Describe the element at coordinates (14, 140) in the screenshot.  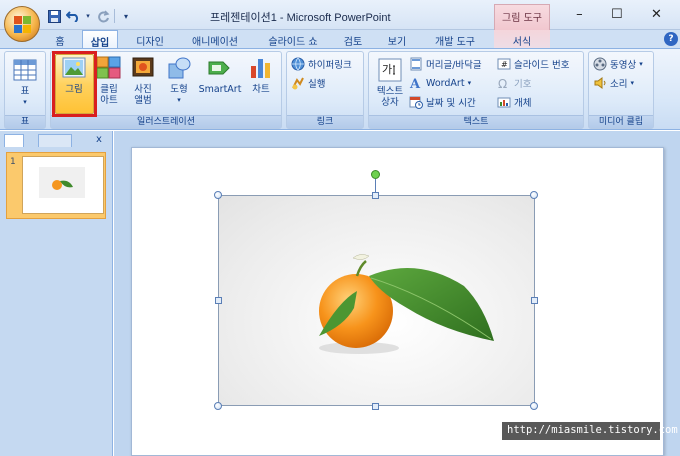
I see `slides-tab` at that location.